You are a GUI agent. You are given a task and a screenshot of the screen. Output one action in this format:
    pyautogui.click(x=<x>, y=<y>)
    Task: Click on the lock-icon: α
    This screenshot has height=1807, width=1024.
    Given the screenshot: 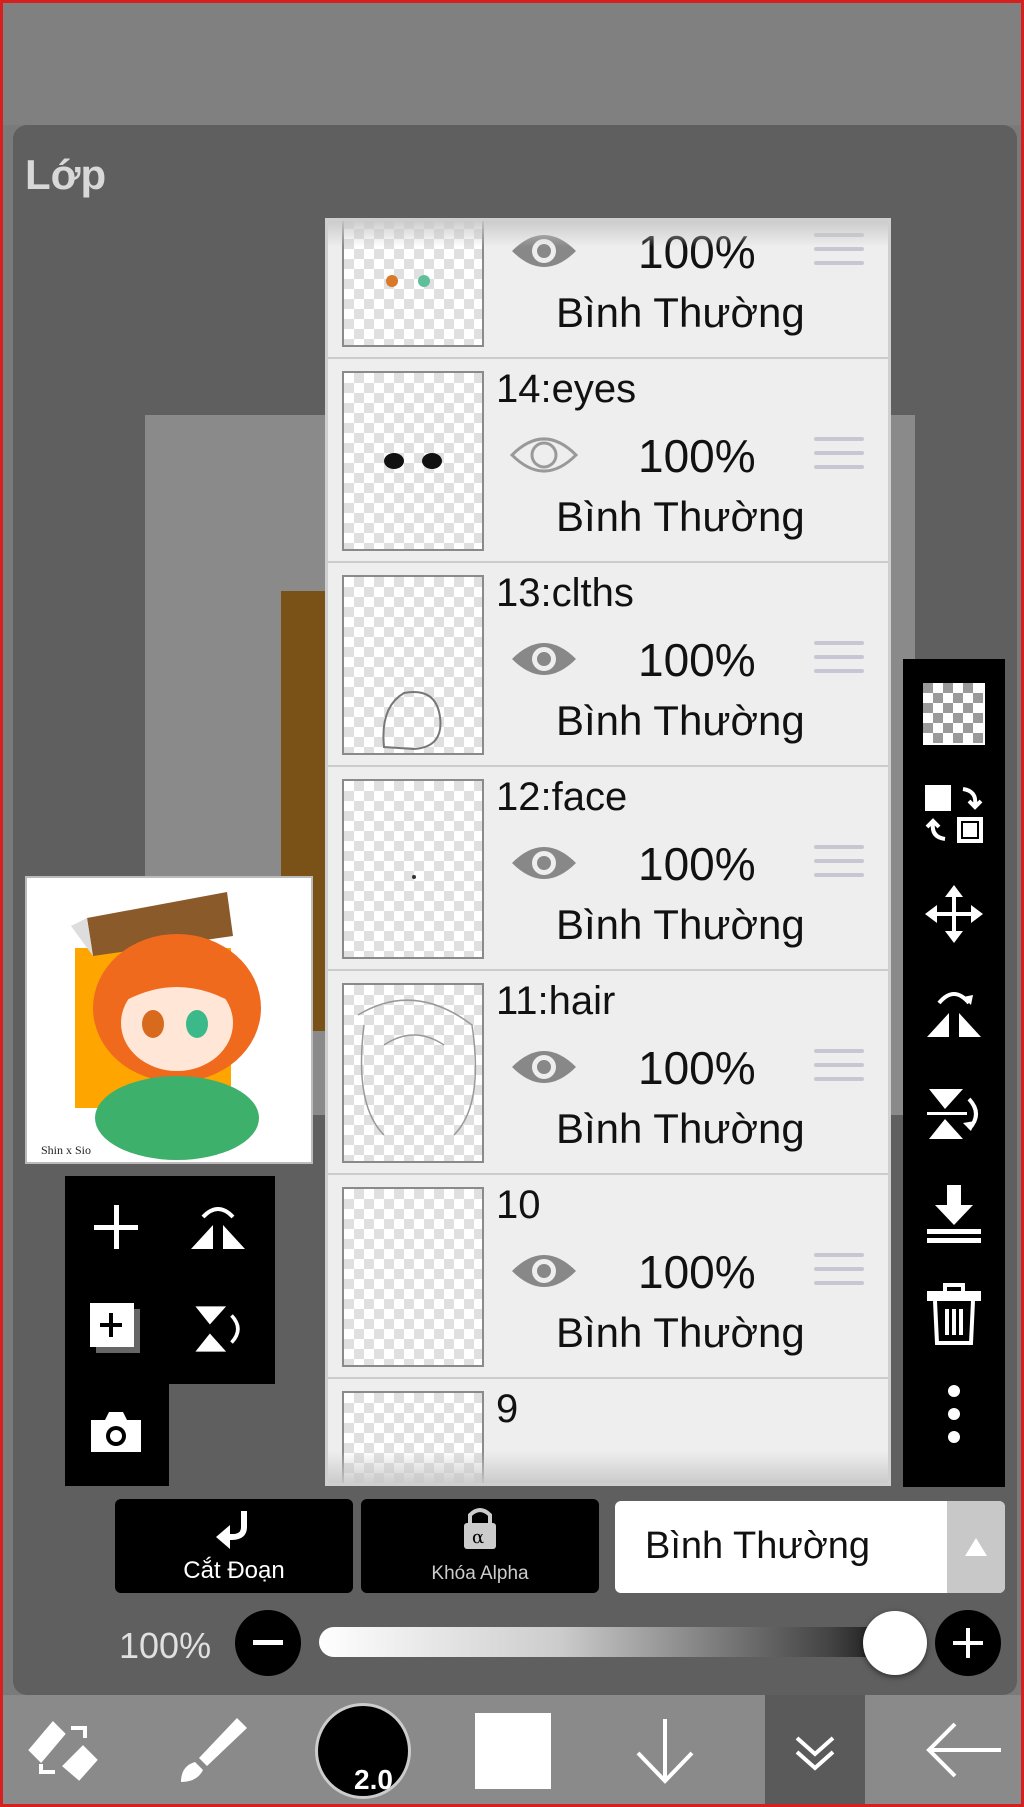 What is the action you would take?
    pyautogui.click(x=480, y=1528)
    